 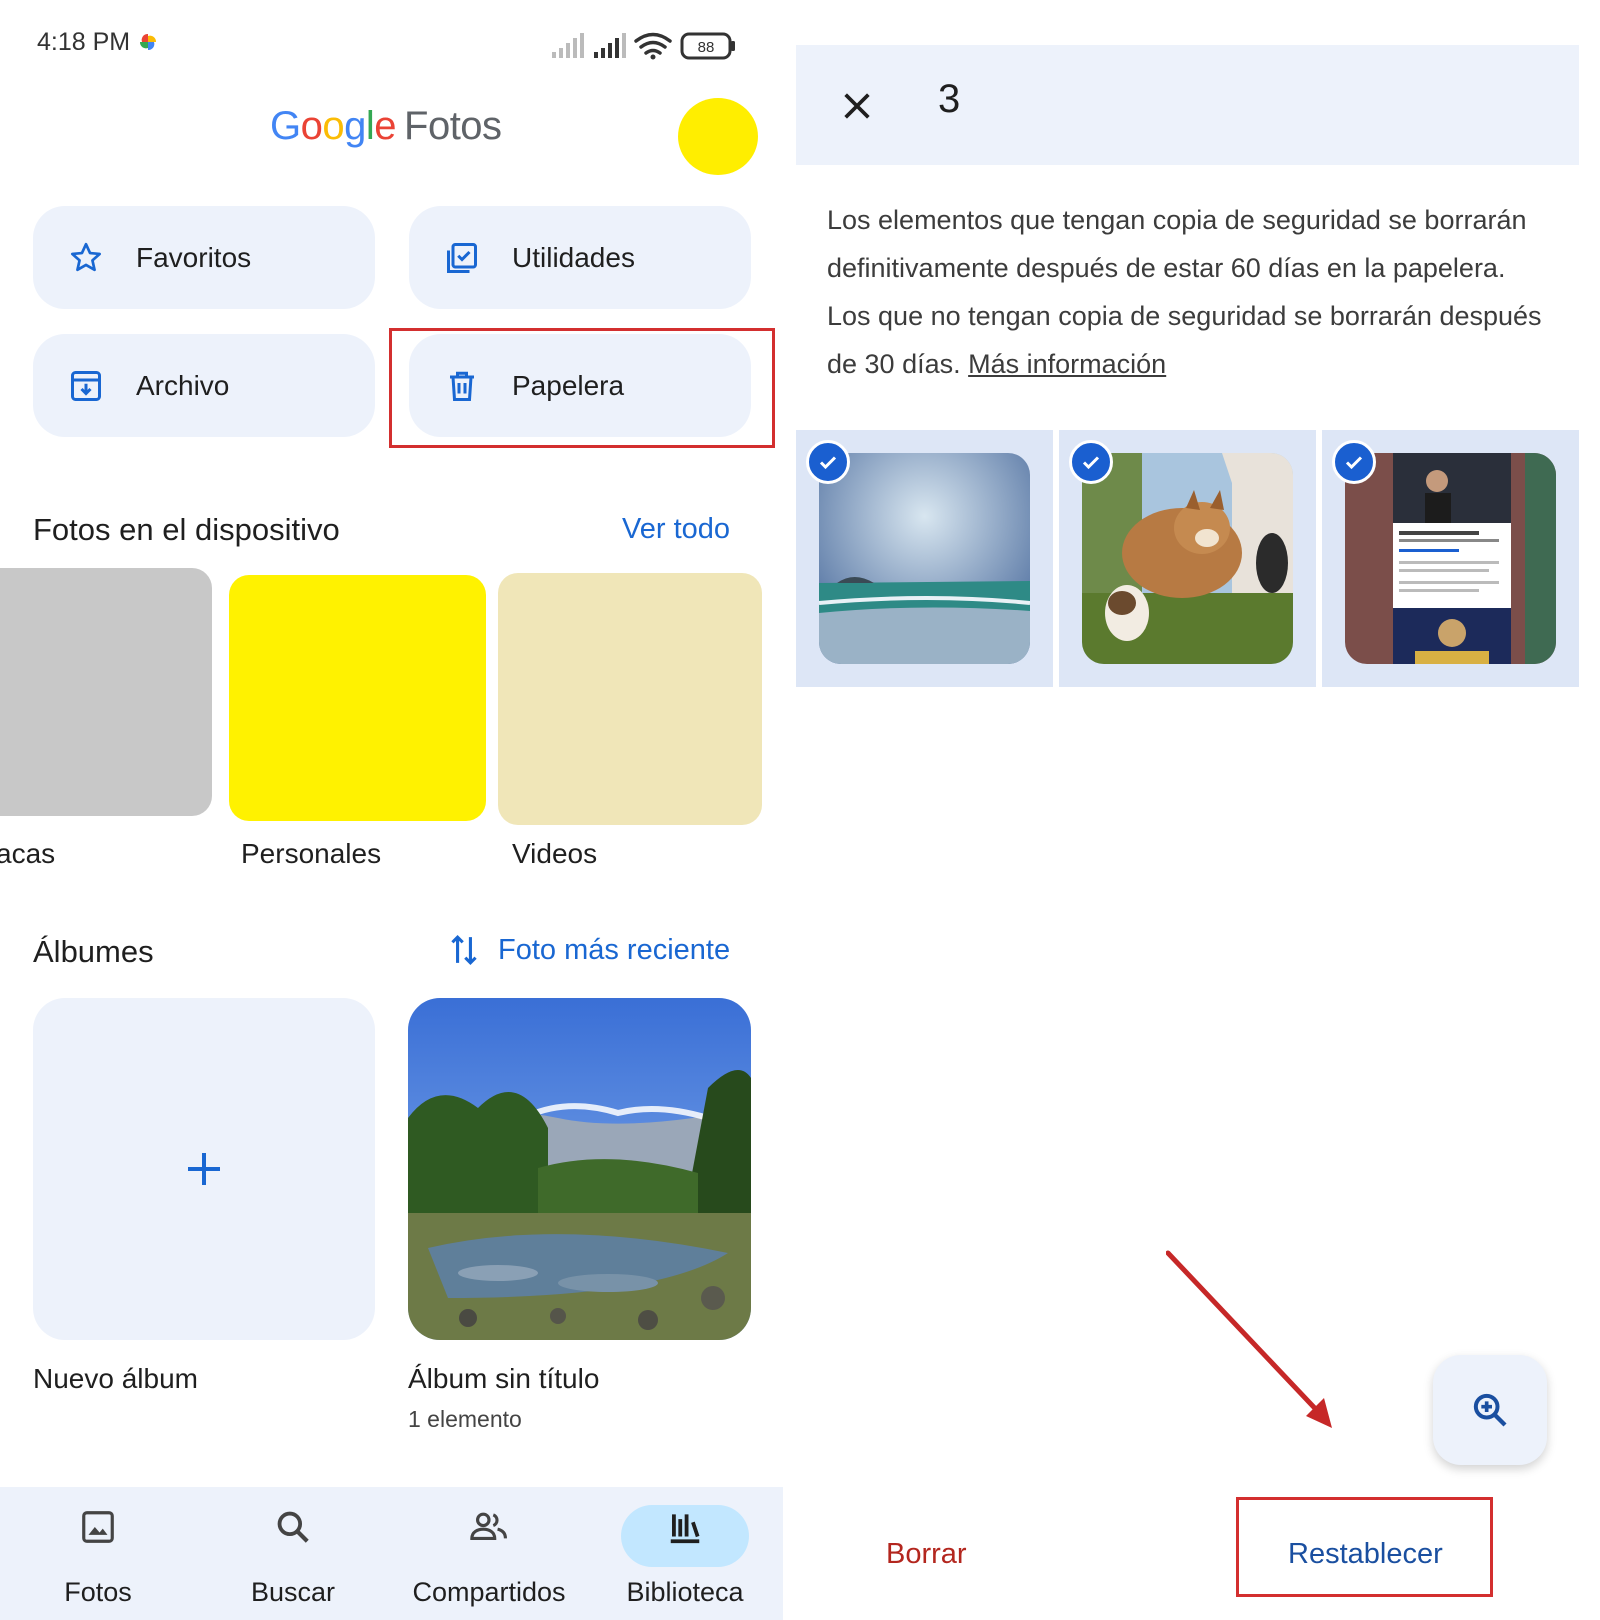 I want to click on google-wordmark: Google, so click(x=333, y=126).